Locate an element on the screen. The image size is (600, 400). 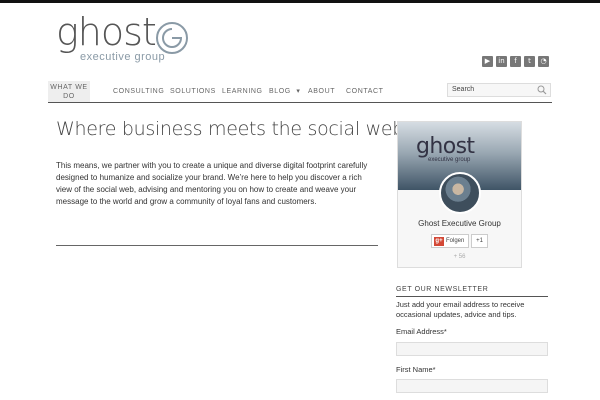
avatar is located at coordinates (460, 193).